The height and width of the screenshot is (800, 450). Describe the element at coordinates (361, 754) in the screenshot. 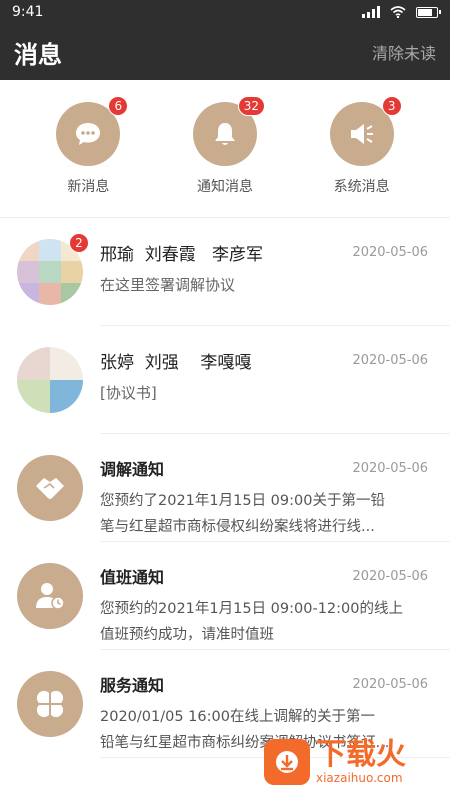

I see `watermark-text: 下载火` at that location.